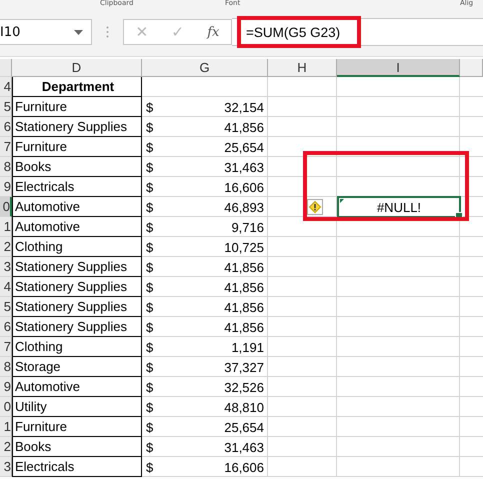 Image resolution: width=483 pixels, height=479 pixels. What do you see at coordinates (244, 207) in the screenshot?
I see `amount-value: 46,893` at bounding box center [244, 207].